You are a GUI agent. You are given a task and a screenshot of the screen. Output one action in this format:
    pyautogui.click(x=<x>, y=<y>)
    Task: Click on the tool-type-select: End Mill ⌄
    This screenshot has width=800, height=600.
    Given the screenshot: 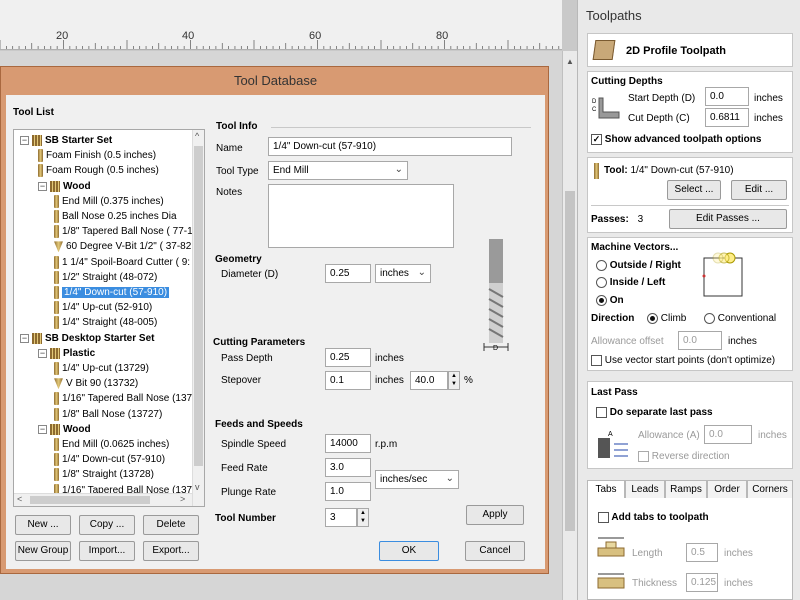 What is the action you would take?
    pyautogui.click(x=338, y=170)
    